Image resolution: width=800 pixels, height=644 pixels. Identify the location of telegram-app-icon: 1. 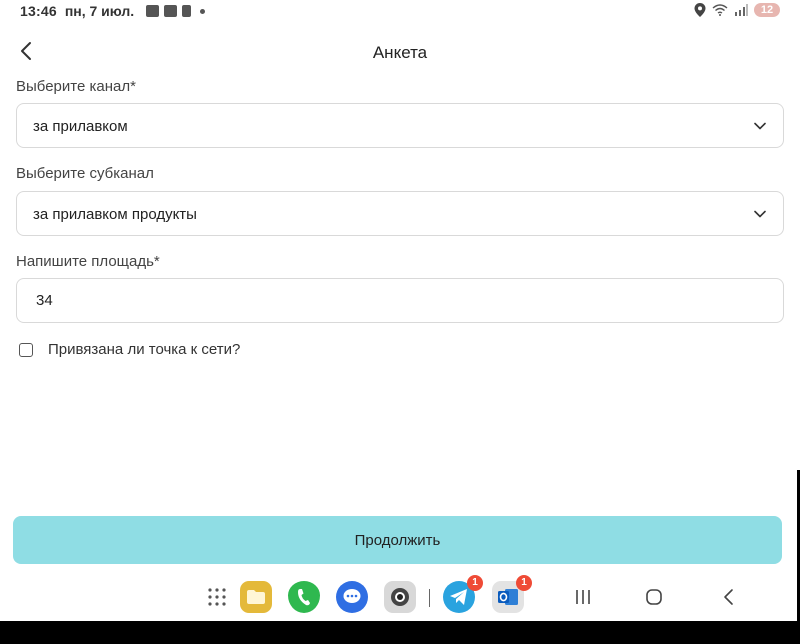
(463, 594).